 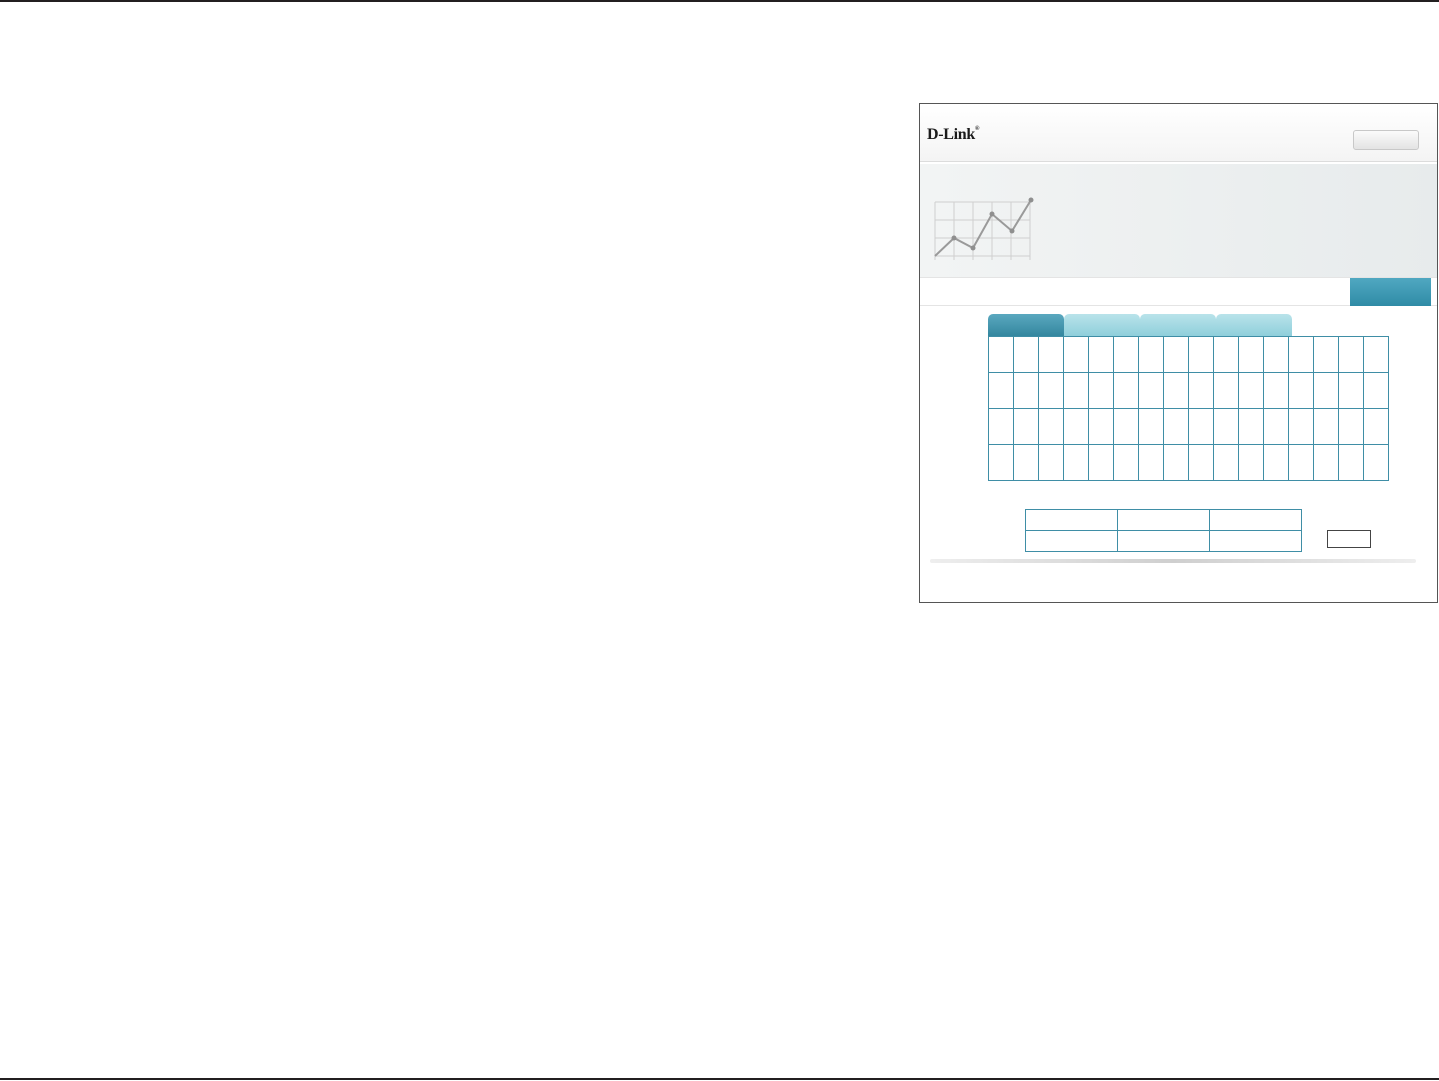 I want to click on line-chart-icon, so click(x=984, y=228).